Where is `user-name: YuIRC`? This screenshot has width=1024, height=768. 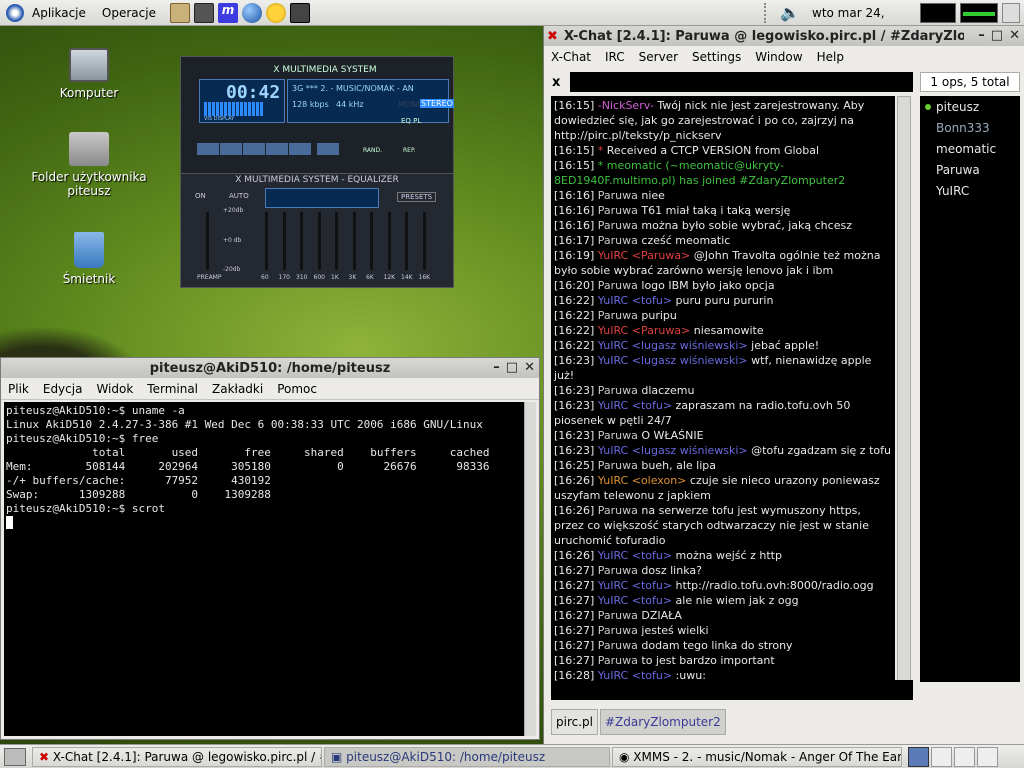 user-name: YuIRC is located at coordinates (953, 191).